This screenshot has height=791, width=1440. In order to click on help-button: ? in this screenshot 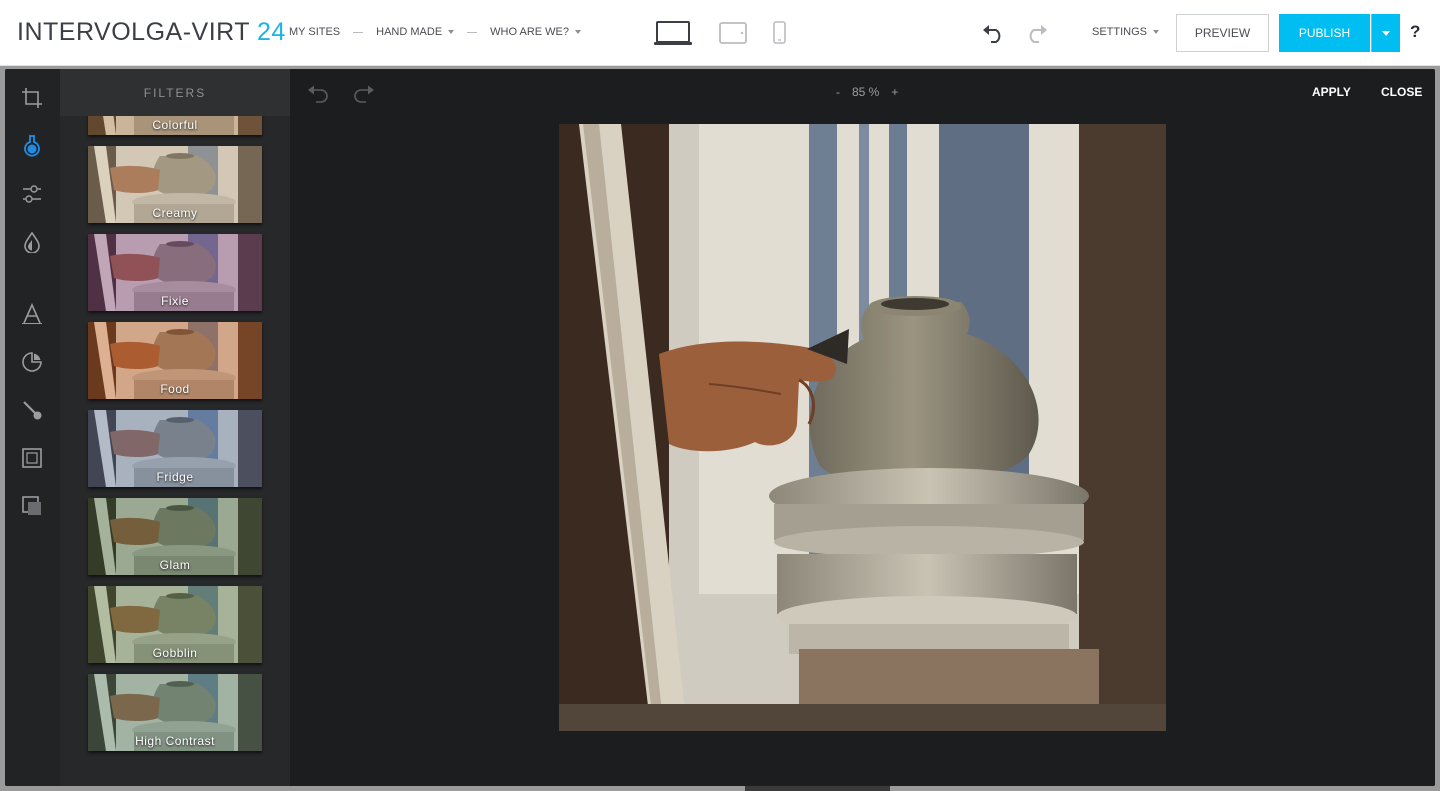, I will do `click(1415, 32)`.